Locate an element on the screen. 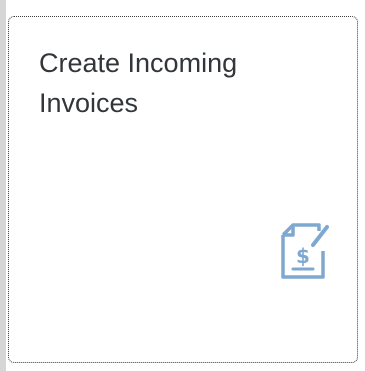 This screenshot has height=371, width=365. tile-title: Create Incoming Invoices is located at coordinates (138, 83).